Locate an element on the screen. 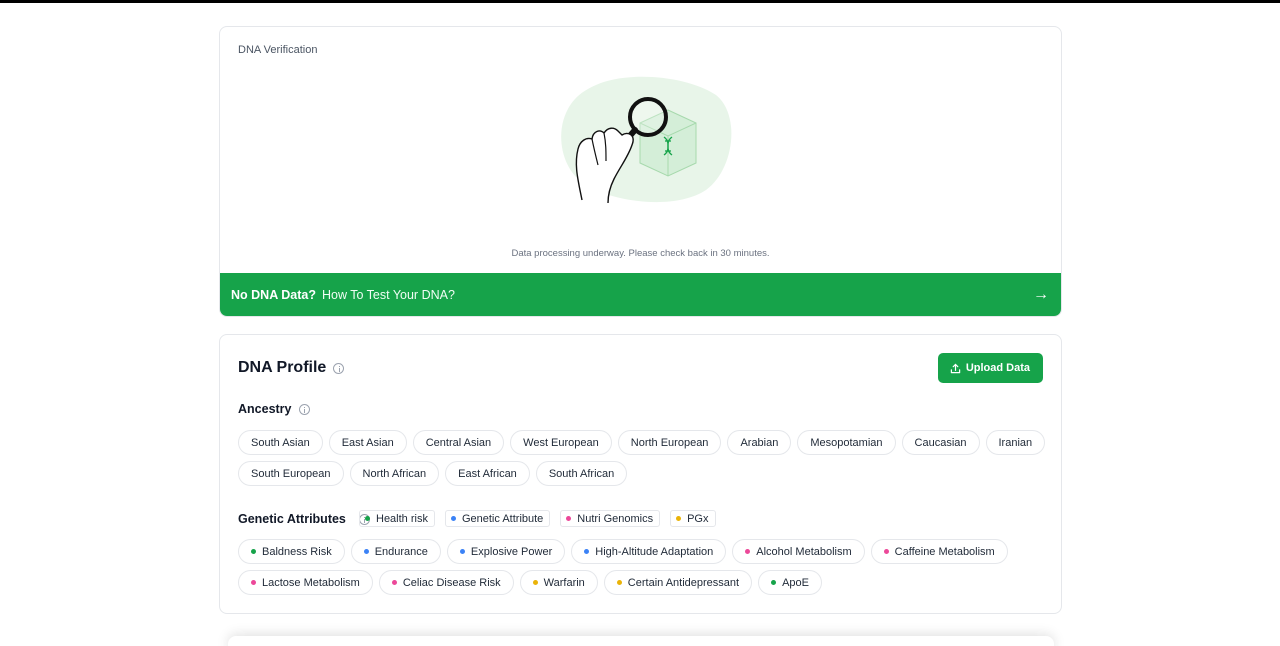 The image size is (1280, 646). upload-icon is located at coordinates (955, 368).